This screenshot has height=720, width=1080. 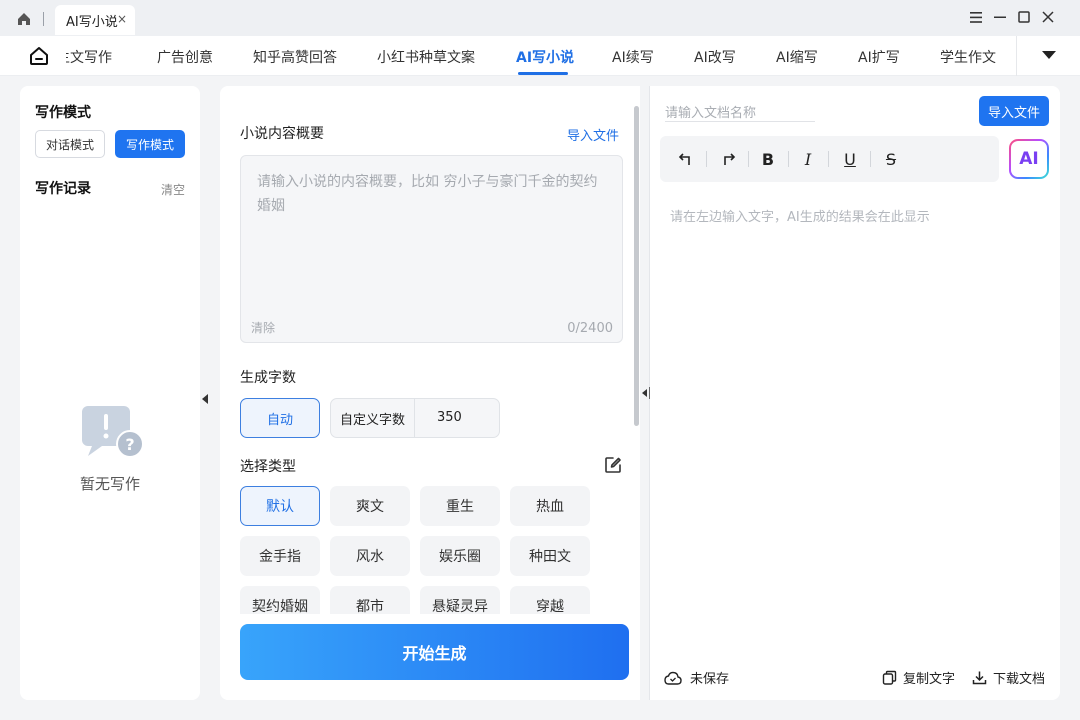 I want to click on type-chip: 金手指, so click(x=280, y=556).